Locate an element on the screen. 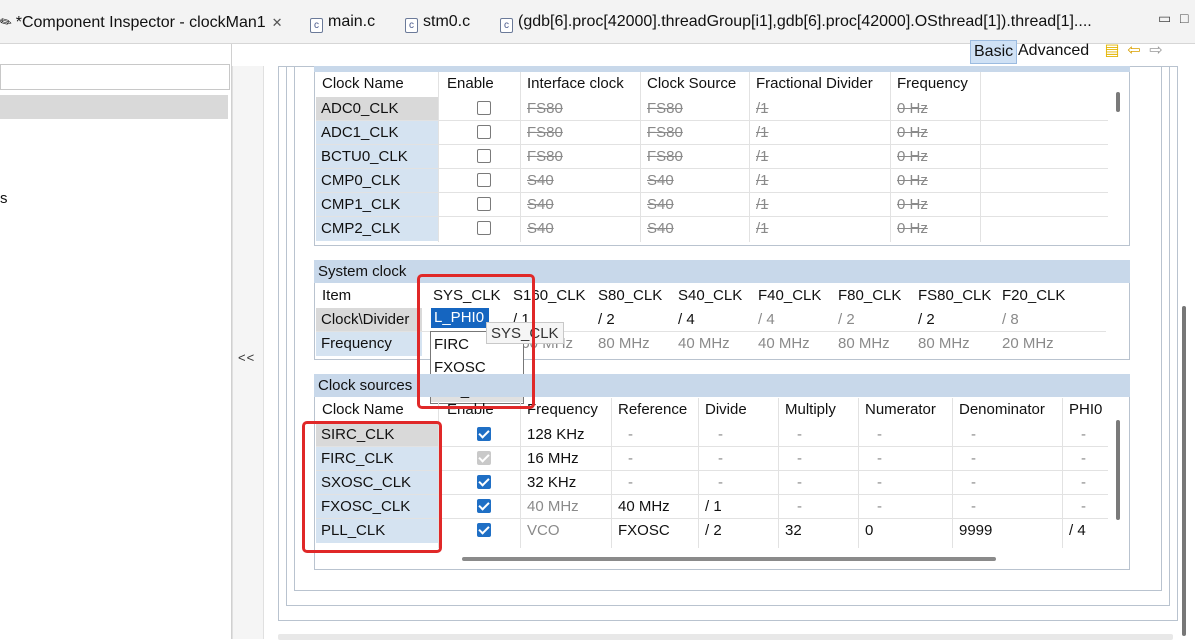 The height and width of the screenshot is (640, 1195). phi0-cell: - is located at coordinates (1083, 506).